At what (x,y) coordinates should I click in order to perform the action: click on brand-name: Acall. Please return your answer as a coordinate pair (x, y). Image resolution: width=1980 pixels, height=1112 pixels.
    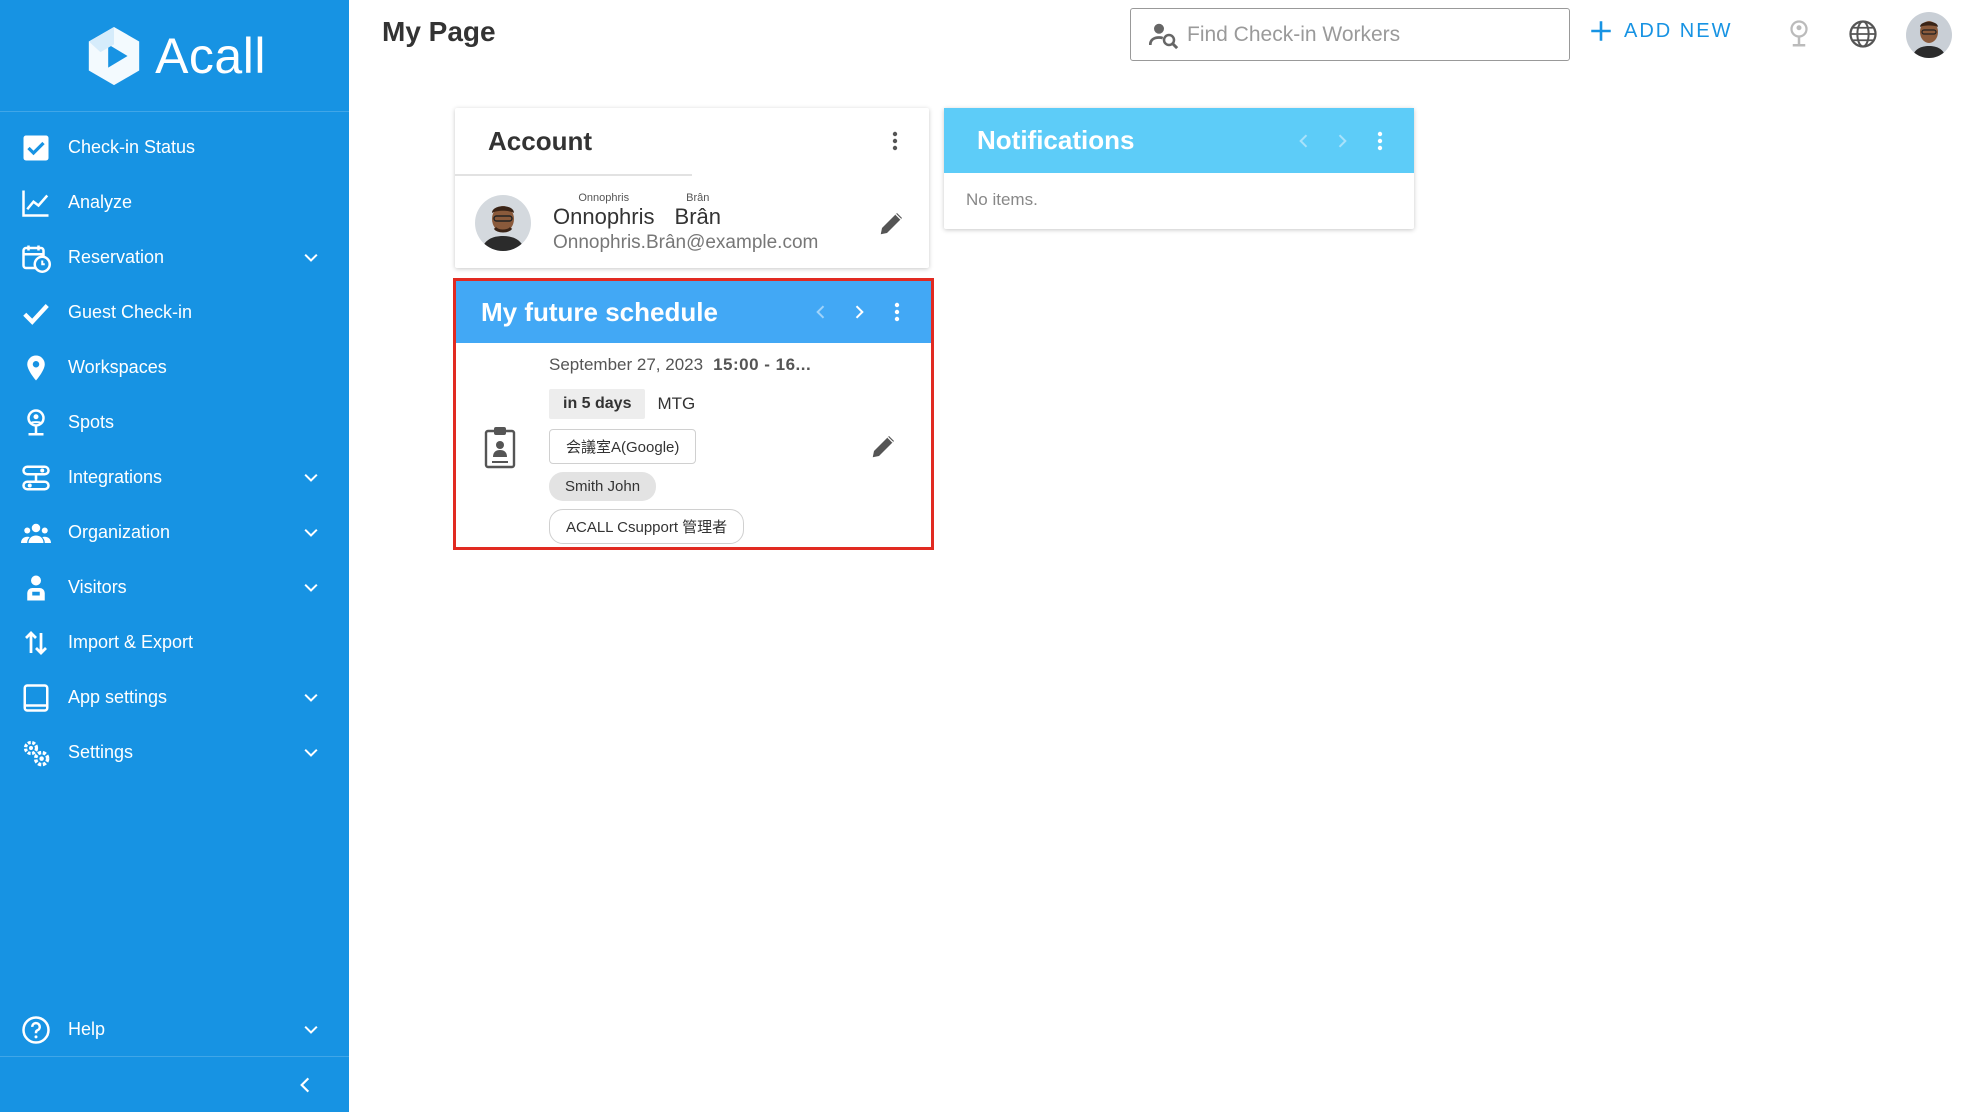
    Looking at the image, I should click on (210, 55).